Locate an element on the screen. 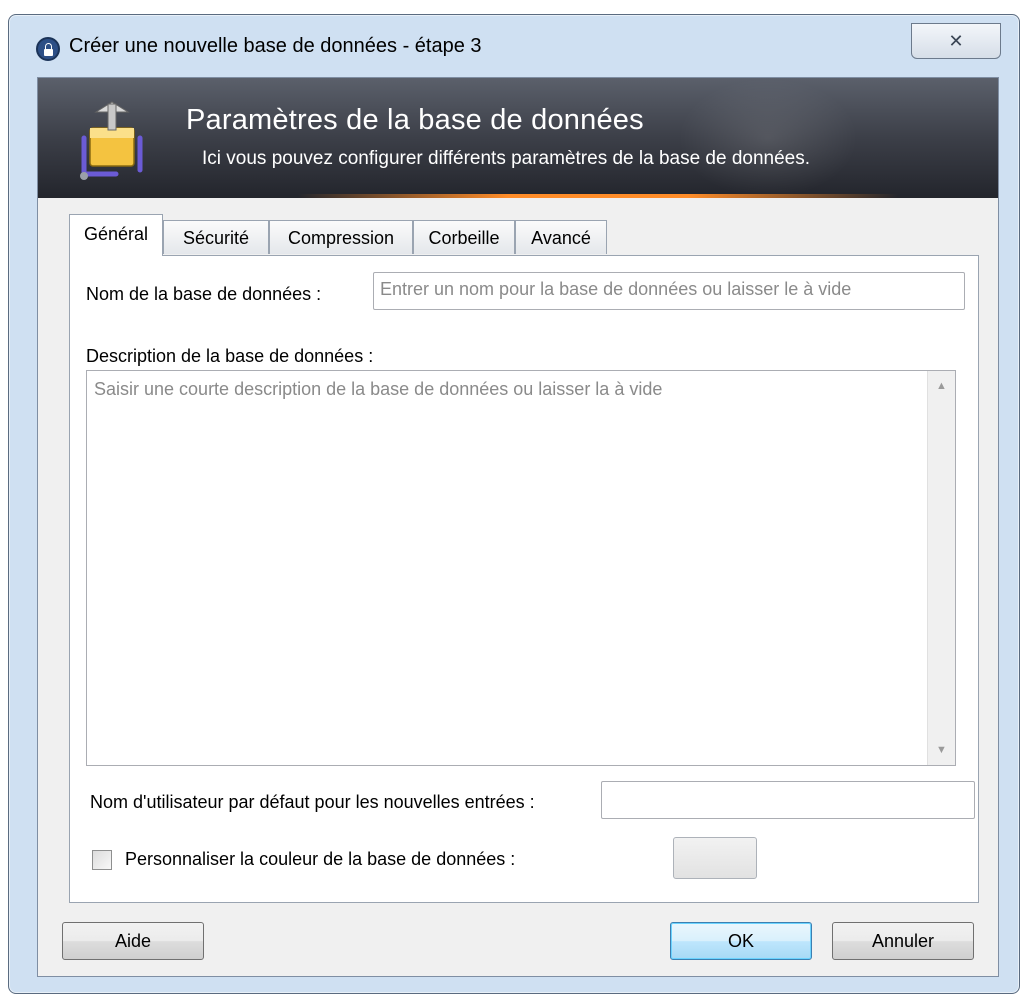 The width and height of the screenshot is (1022, 998). cancel-button: Annuler is located at coordinates (903, 941).